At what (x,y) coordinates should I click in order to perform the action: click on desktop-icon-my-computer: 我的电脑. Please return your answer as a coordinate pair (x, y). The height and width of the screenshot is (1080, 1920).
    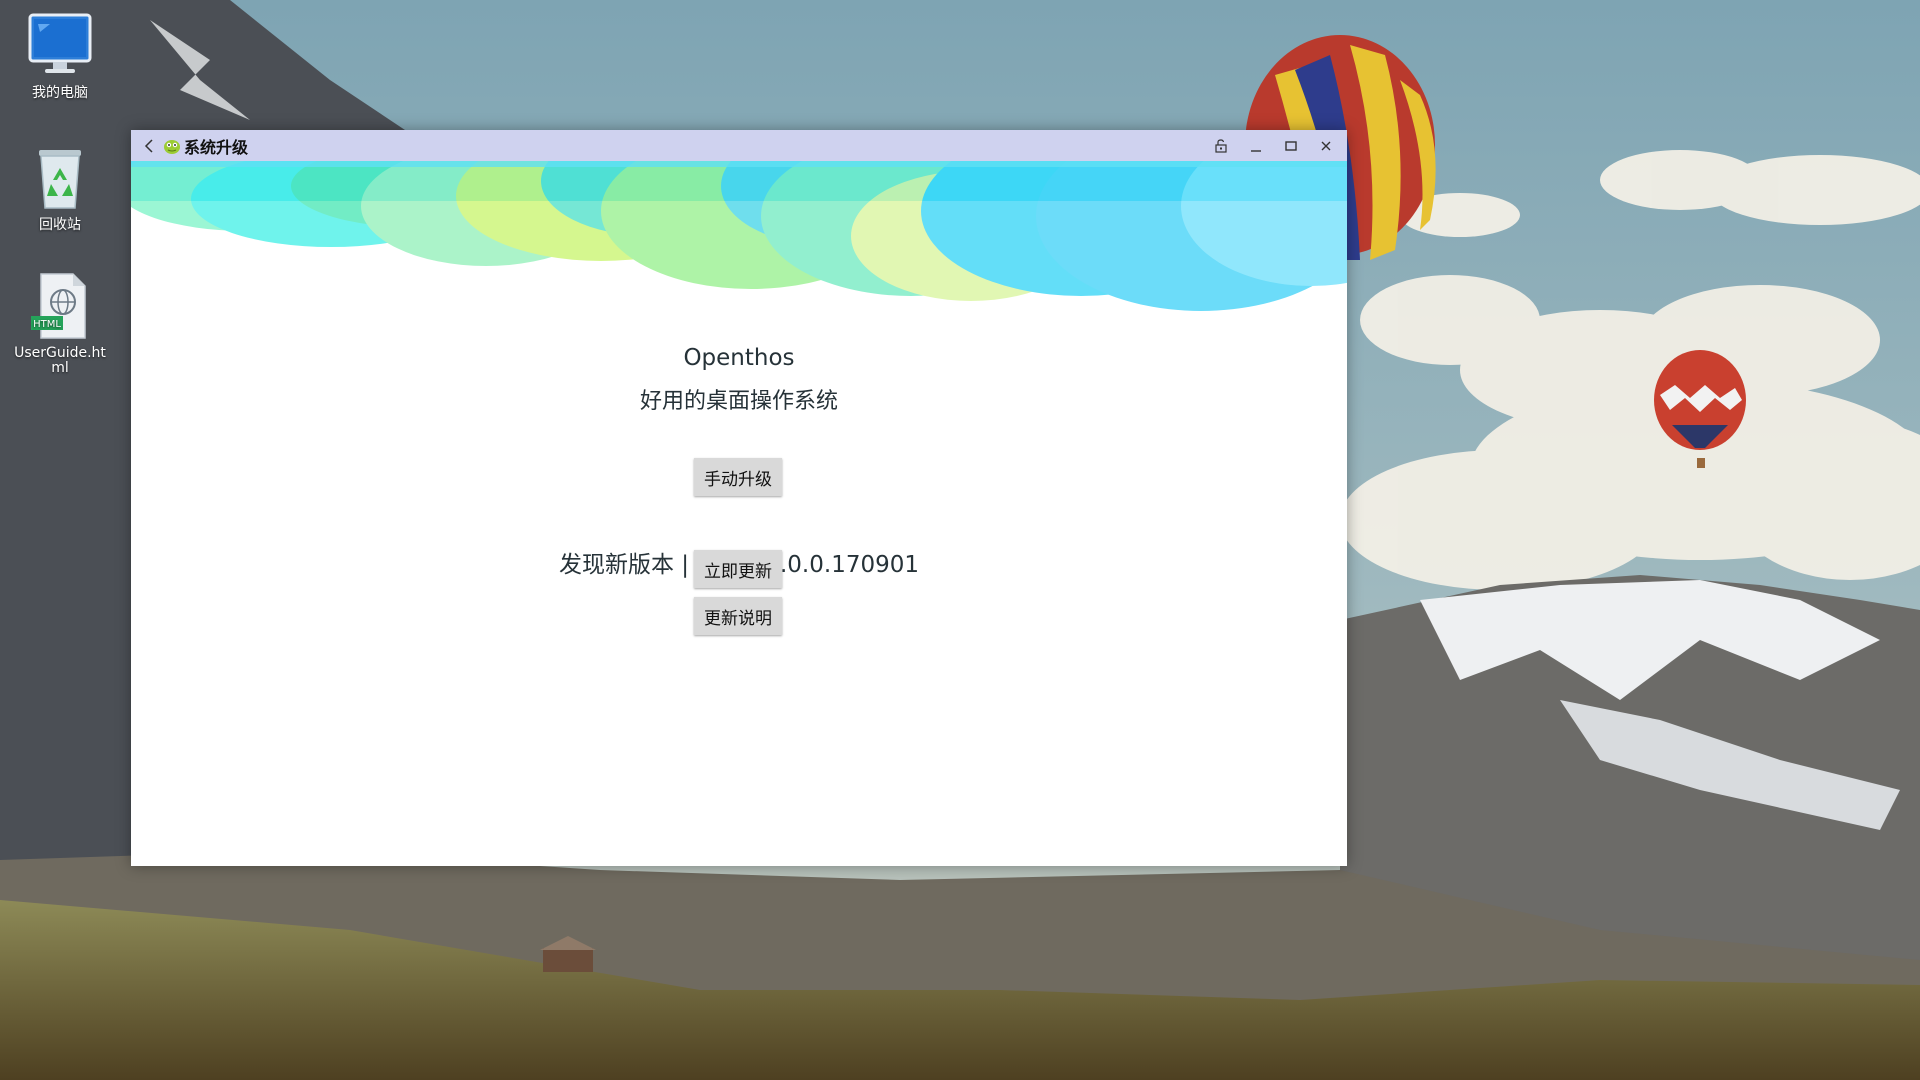
    Looking at the image, I should click on (60, 56).